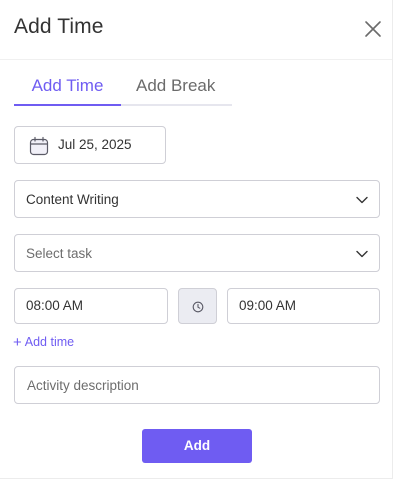 The width and height of the screenshot is (393, 479). Describe the element at coordinates (91, 306) in the screenshot. I see `start-time-input: 08:00 AM` at that location.